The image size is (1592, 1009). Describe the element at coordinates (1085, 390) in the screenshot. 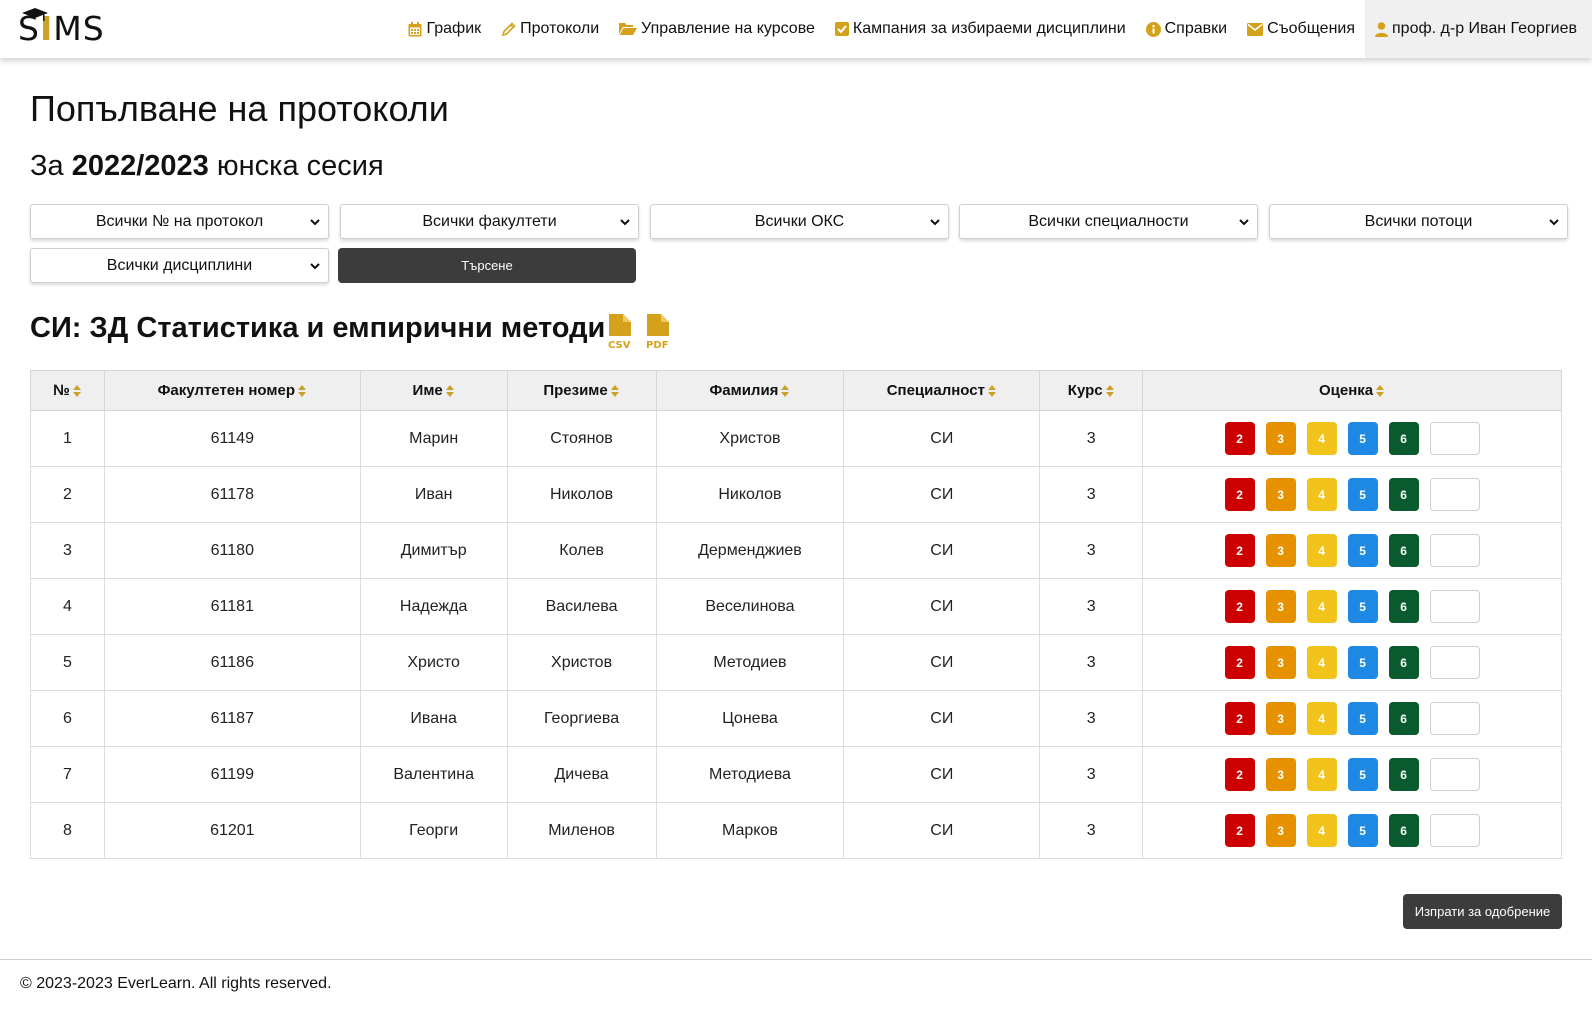

I see `column-header-label: Курс` at that location.